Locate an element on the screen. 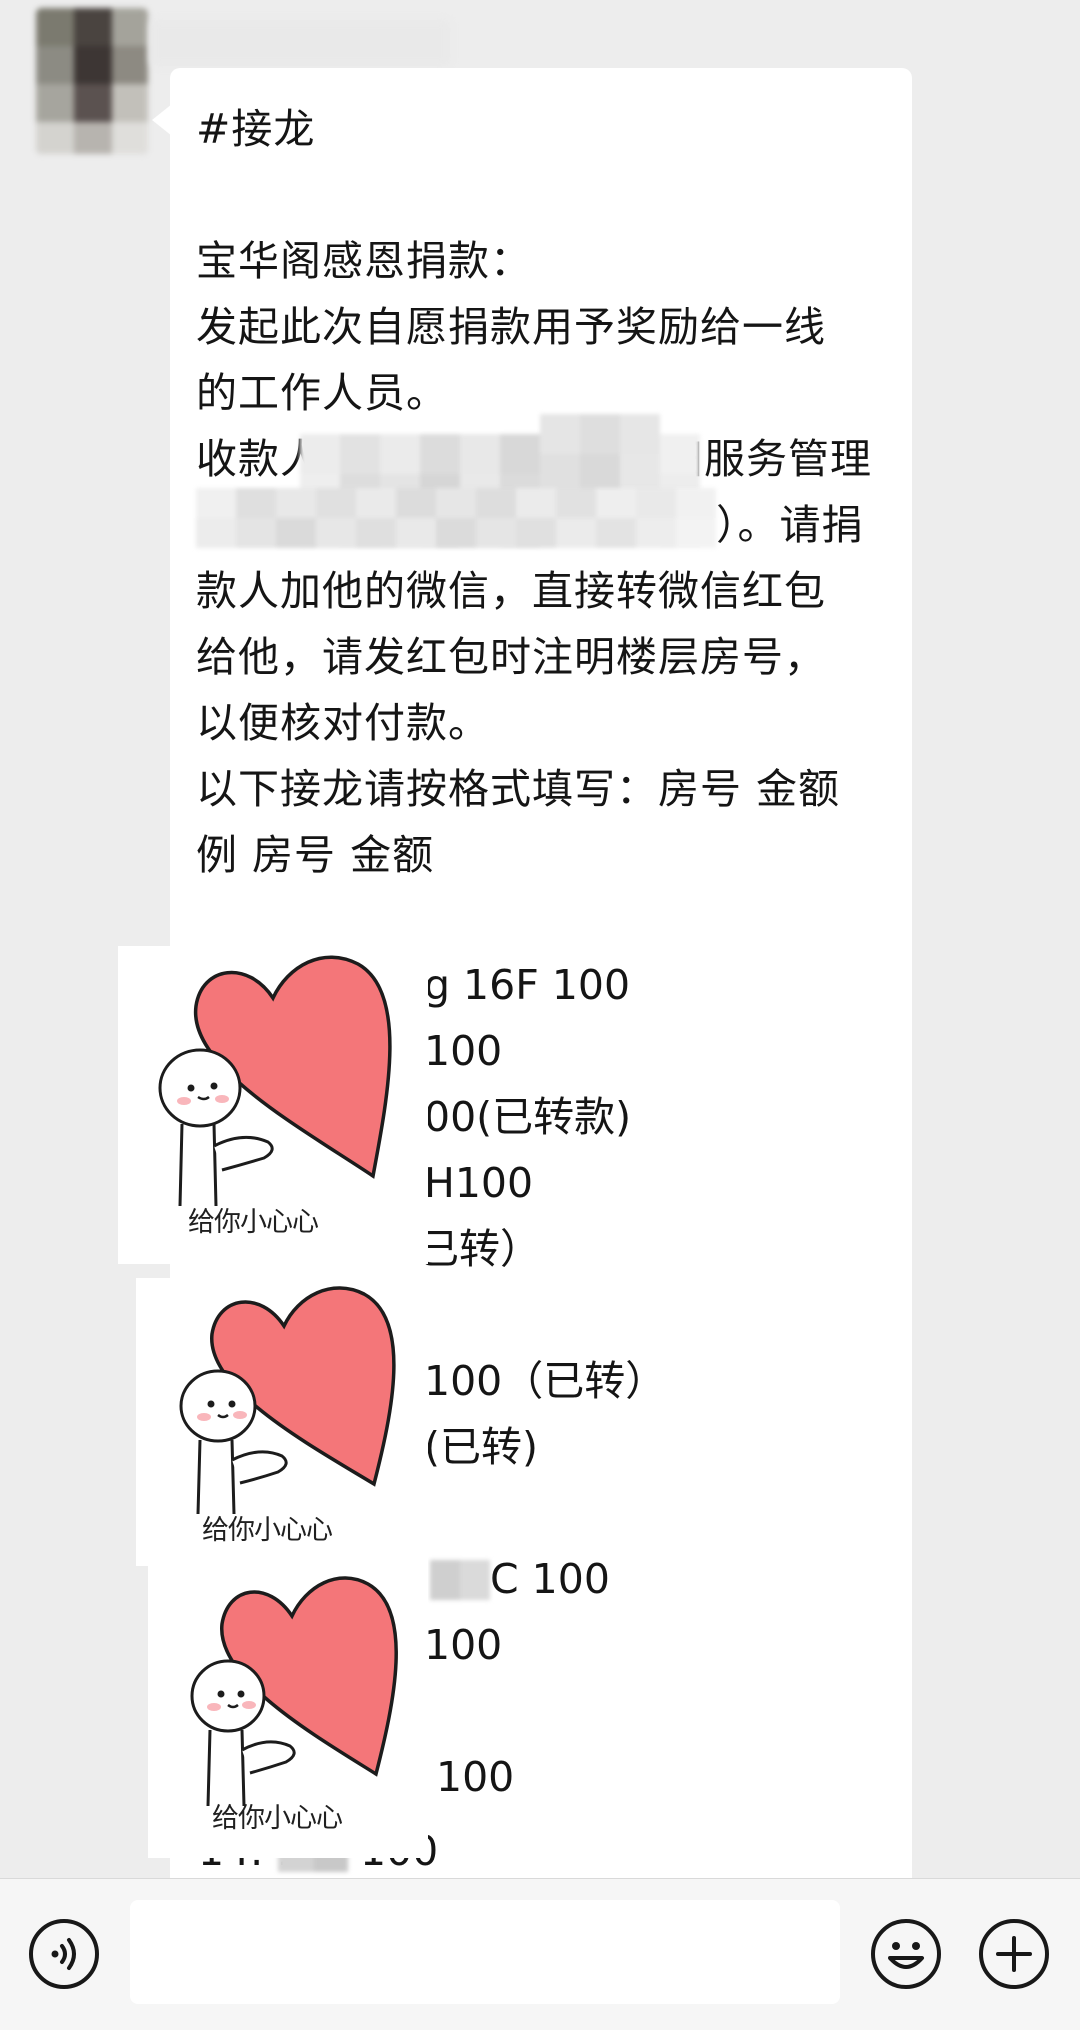 The height and width of the screenshot is (2030, 1080). more-options-button is located at coordinates (1014, 1954).